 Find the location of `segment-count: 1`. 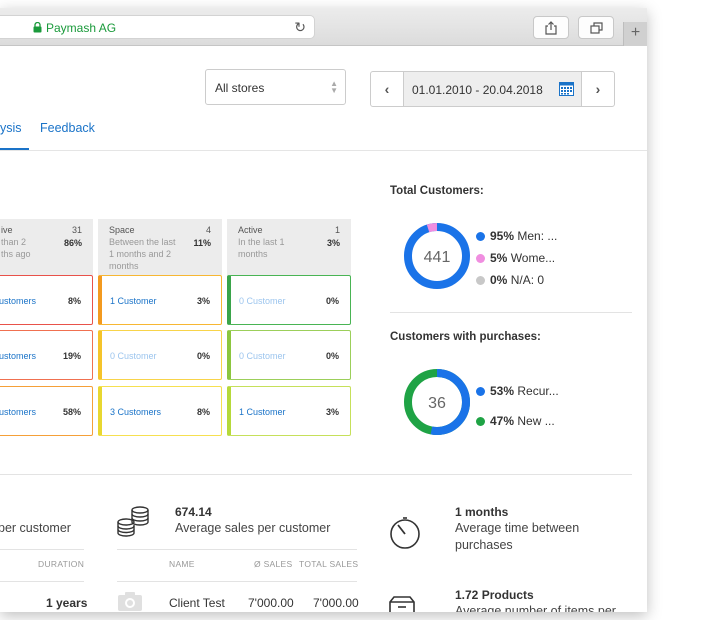

segment-count: 1 is located at coordinates (337, 230).